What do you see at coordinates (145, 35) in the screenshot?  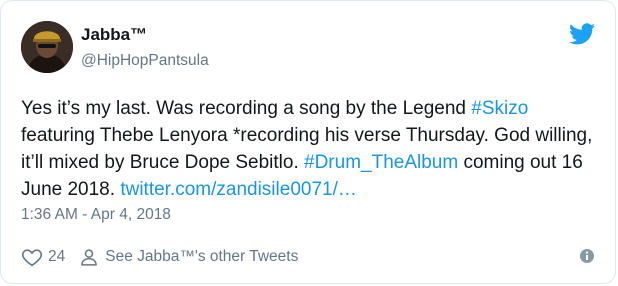 I see `display-name: Jabba™` at bounding box center [145, 35].